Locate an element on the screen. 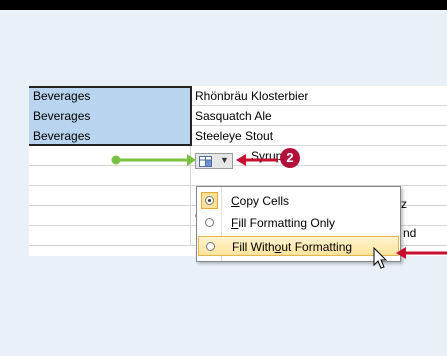 This screenshot has width=447, height=356. mouse-pointer-icon is located at coordinates (380, 257).